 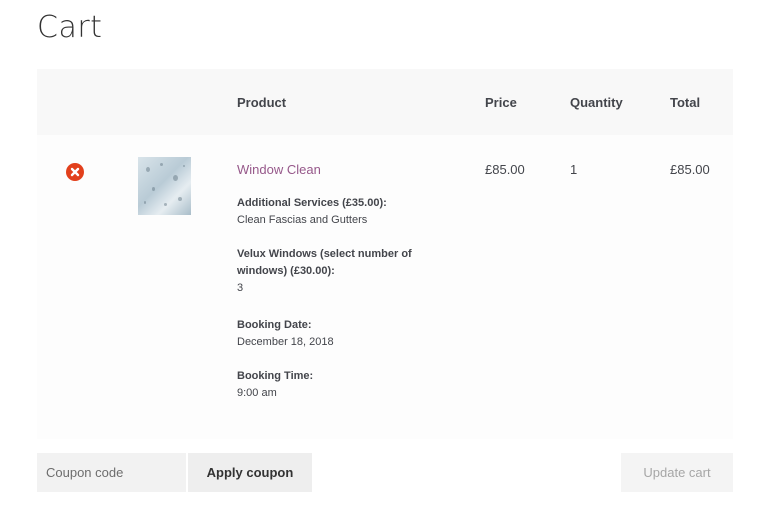 What do you see at coordinates (385, 102) in the screenshot?
I see `cart-table-header: Product Price Quantity Total` at bounding box center [385, 102].